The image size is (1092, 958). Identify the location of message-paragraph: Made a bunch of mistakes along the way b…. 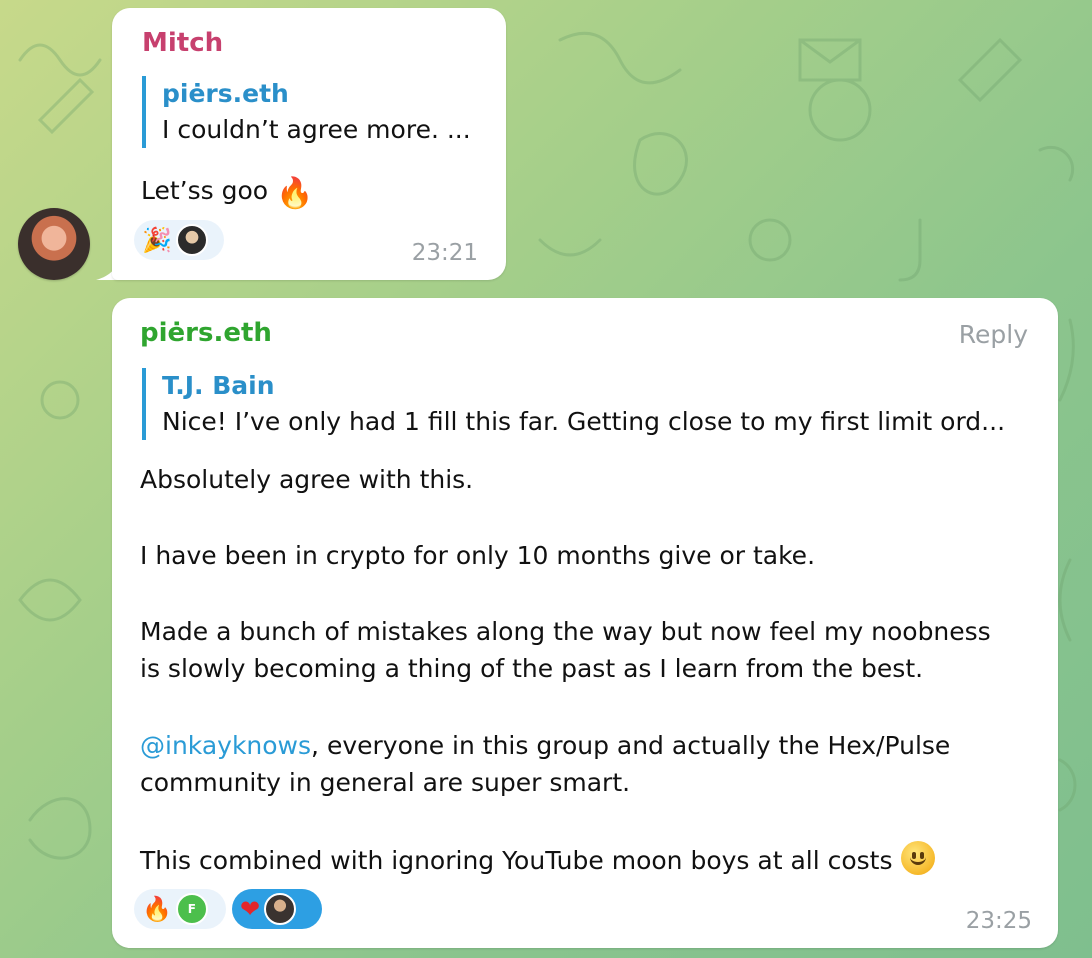
(565, 631).